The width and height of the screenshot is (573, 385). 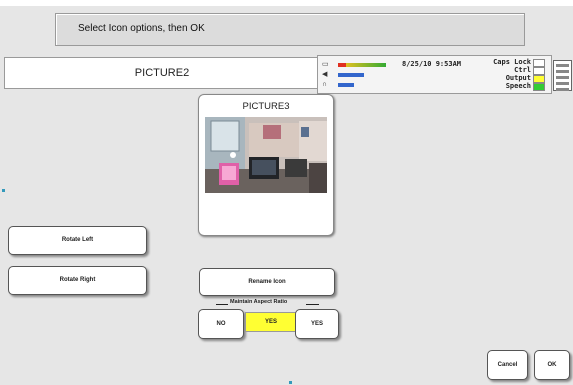 What do you see at coordinates (290, 29) in the screenshot?
I see `instruction-prompt: Select Icon options, then OK` at bounding box center [290, 29].